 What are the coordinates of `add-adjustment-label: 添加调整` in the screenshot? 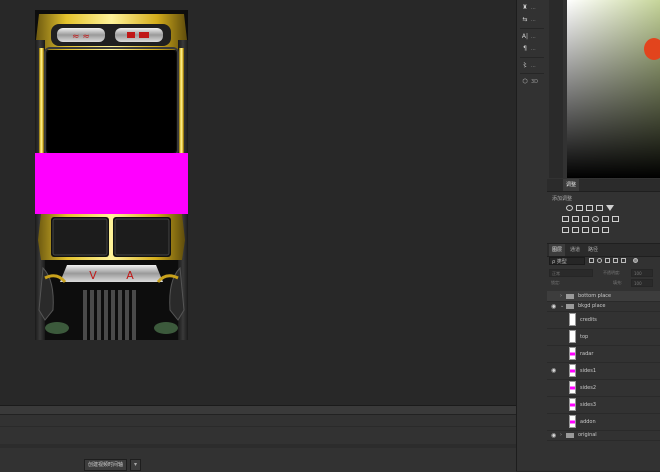 It's located at (562, 199).